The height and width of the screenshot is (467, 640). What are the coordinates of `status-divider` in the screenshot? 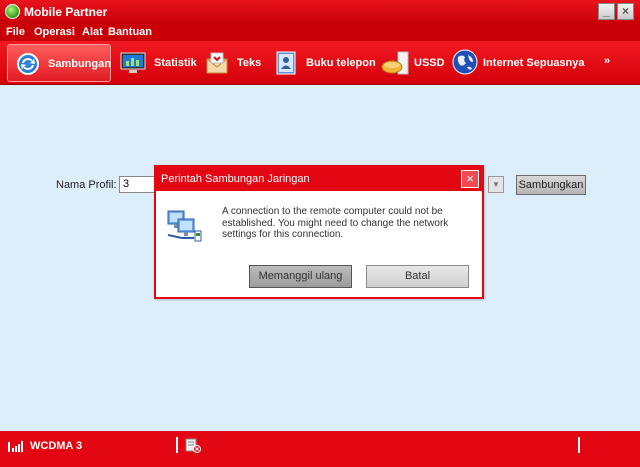 It's located at (177, 445).